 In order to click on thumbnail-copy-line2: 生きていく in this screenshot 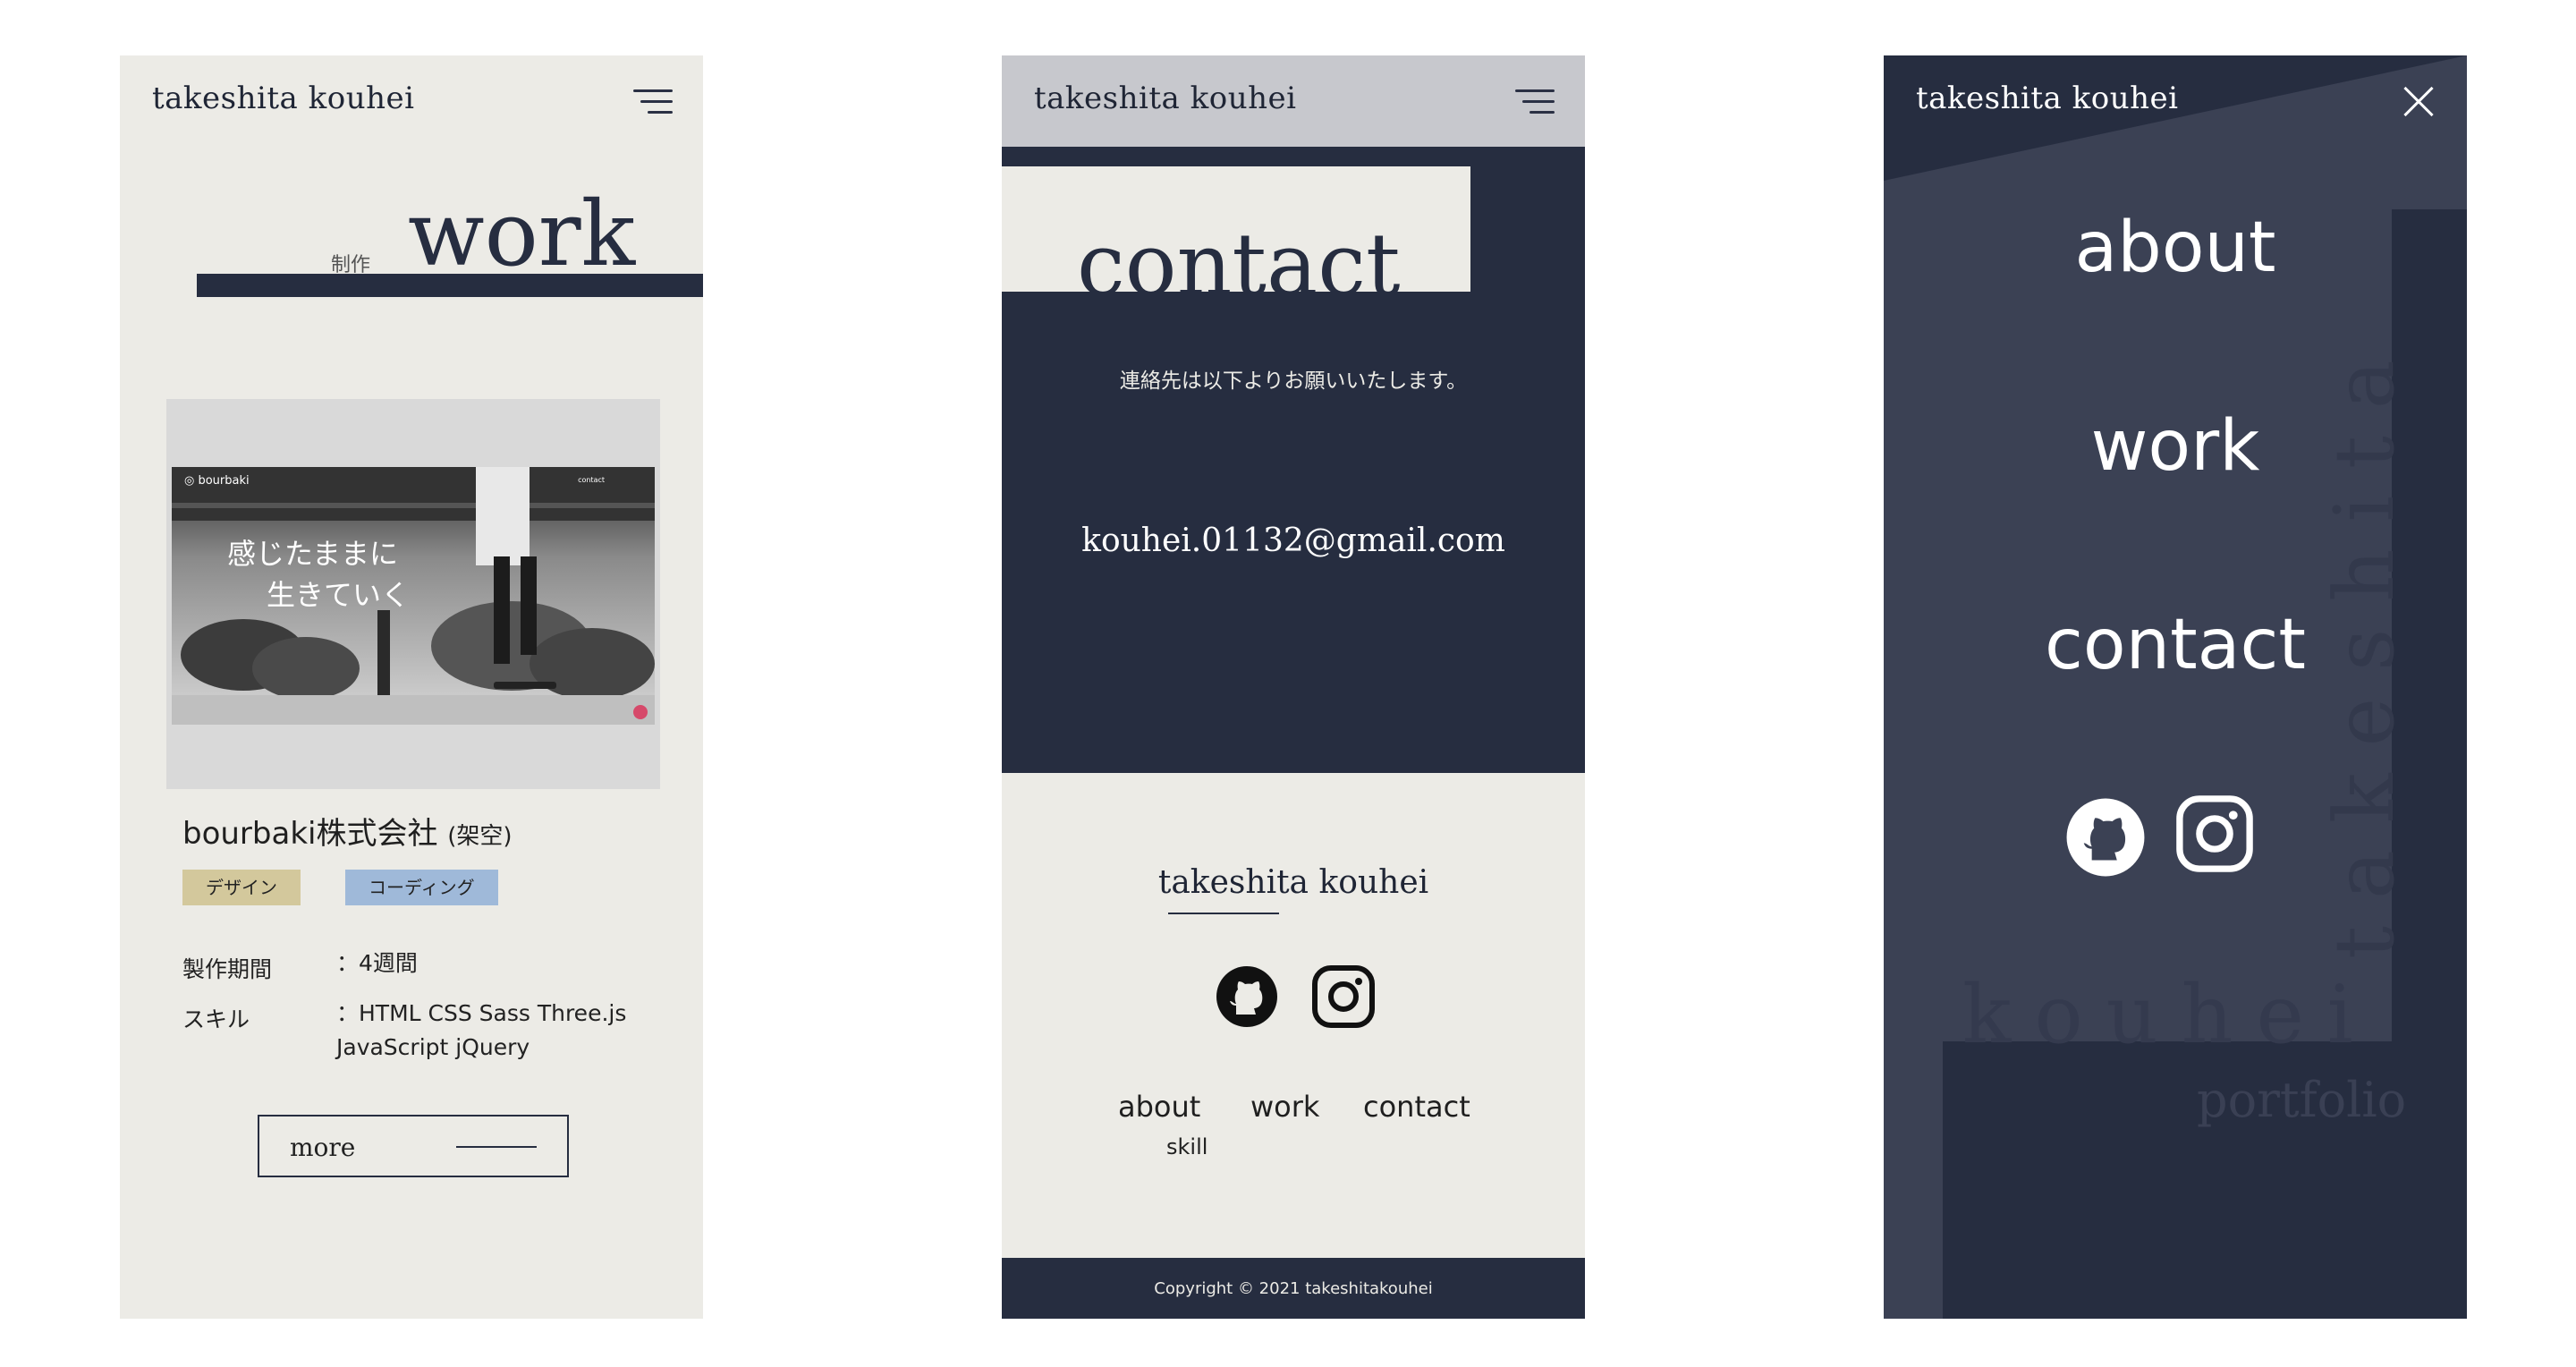, I will do `click(339, 595)`.